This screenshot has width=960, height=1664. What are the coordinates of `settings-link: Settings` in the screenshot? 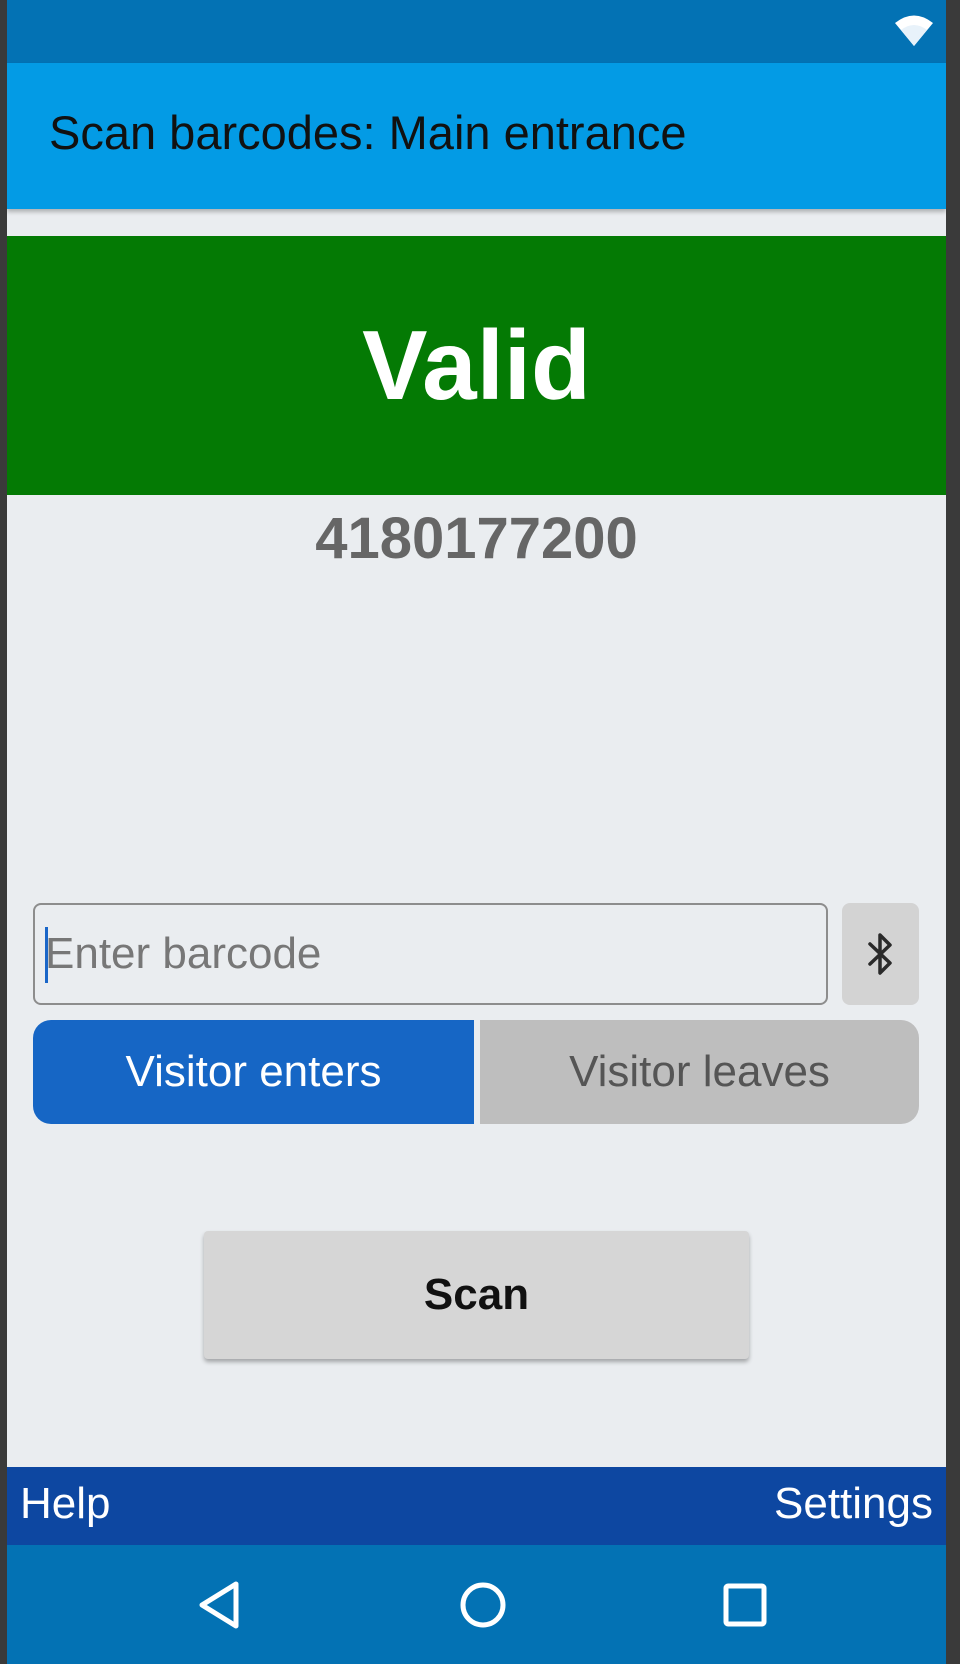 It's located at (853, 1504).